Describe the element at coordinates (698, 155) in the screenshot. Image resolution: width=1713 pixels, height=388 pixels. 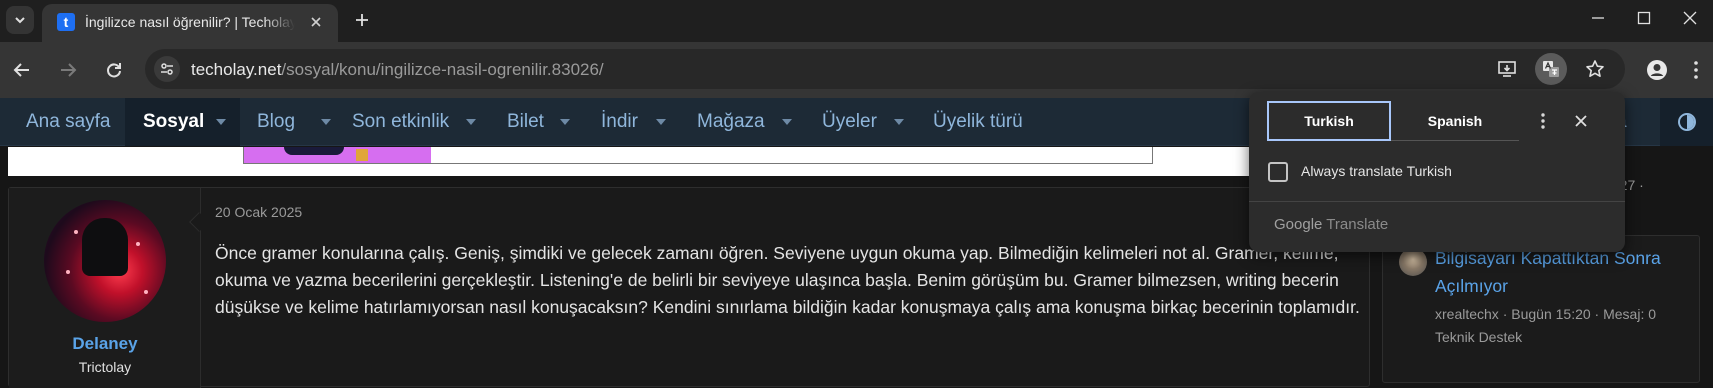
I see `ad-image` at that location.